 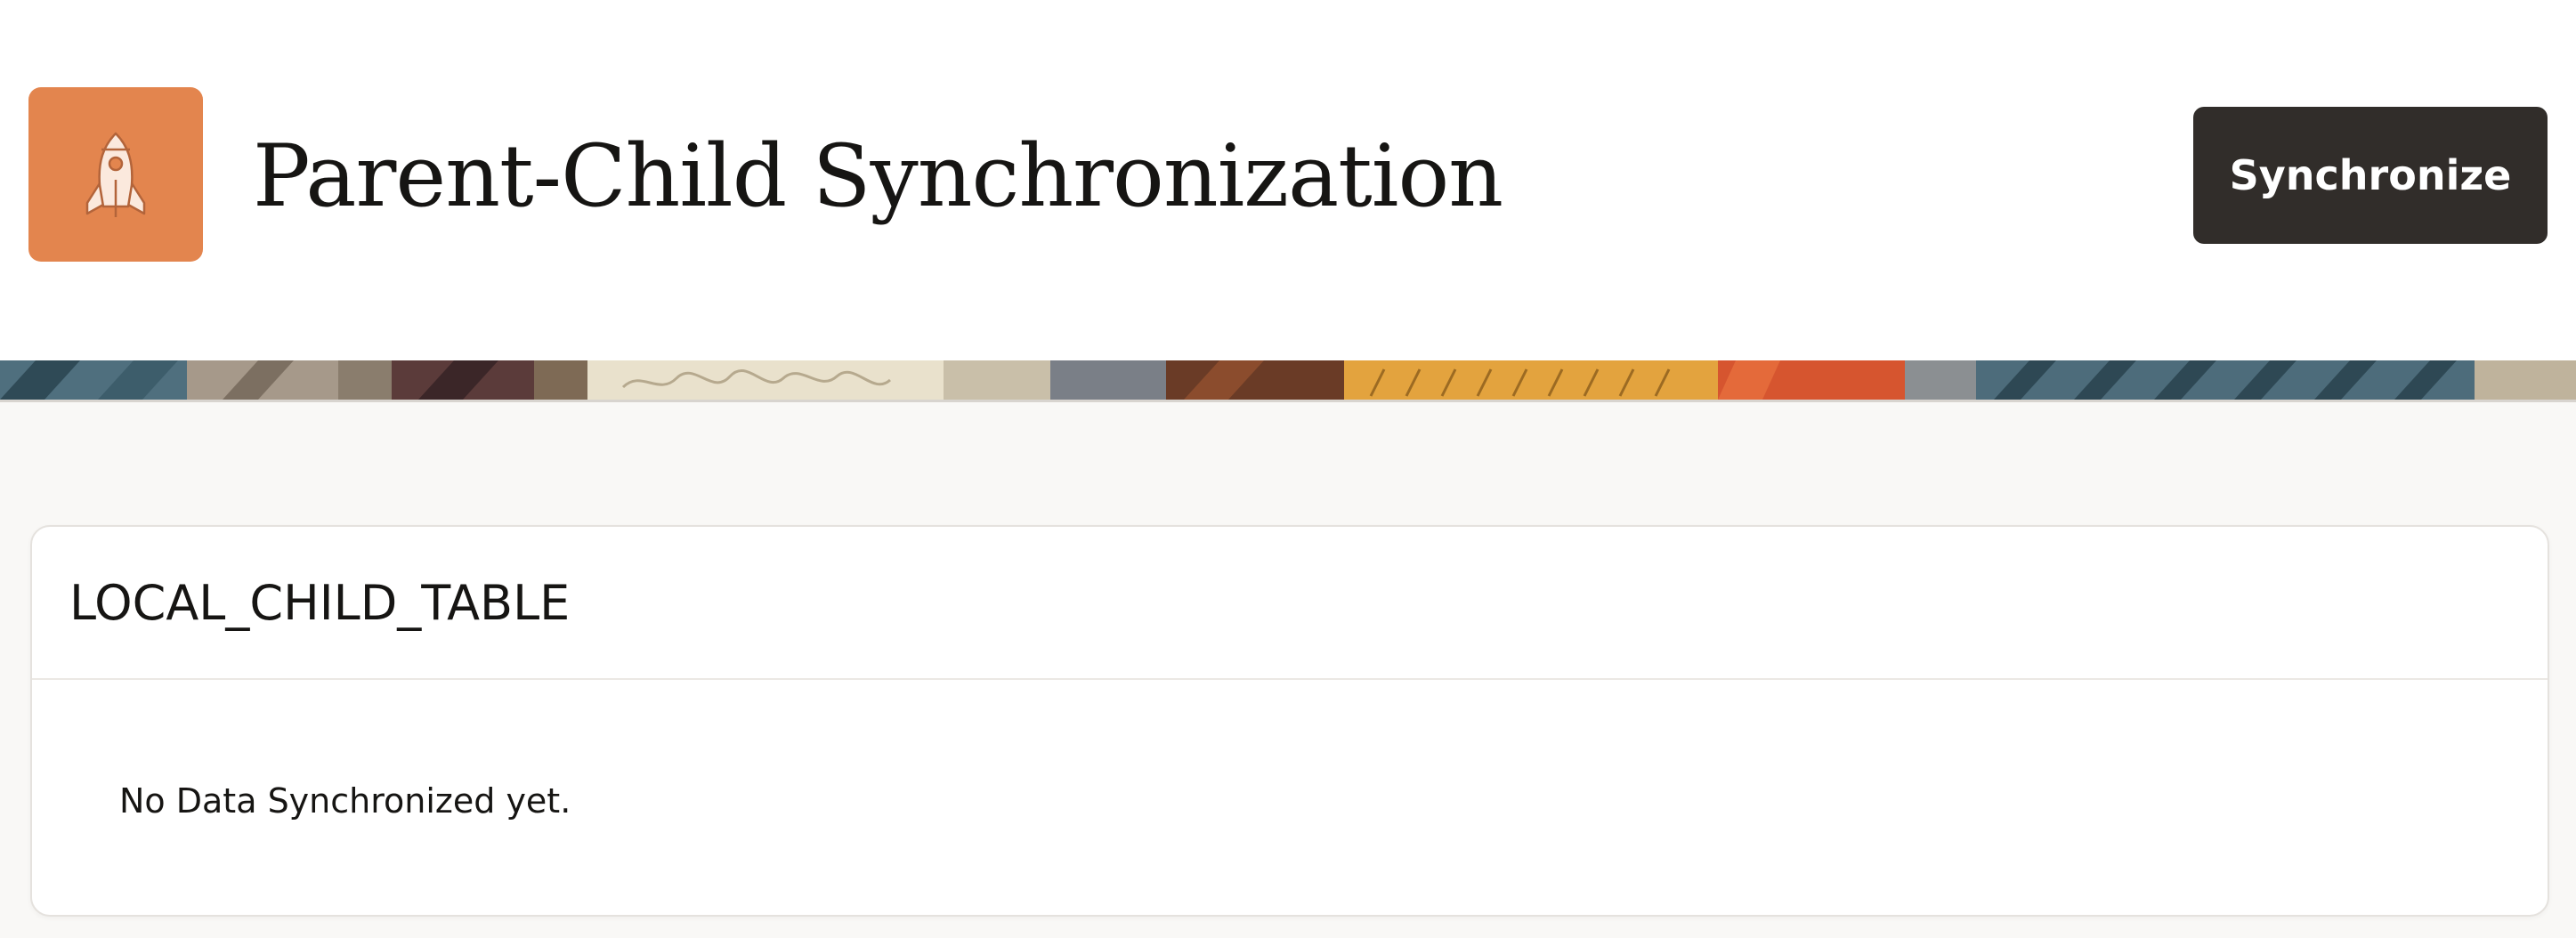 What do you see at coordinates (320, 602) in the screenshot?
I see `region-title: LOCAL_CHILD_TABLE` at bounding box center [320, 602].